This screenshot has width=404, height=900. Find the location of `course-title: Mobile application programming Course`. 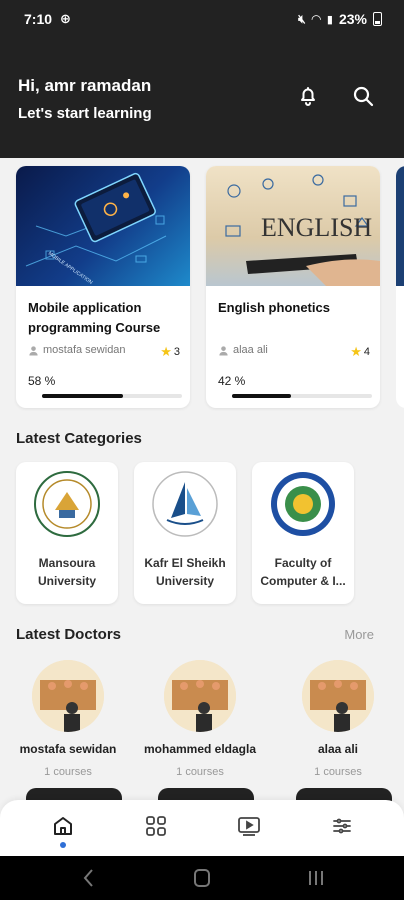

course-title: Mobile application programming Course is located at coordinates (94, 317).